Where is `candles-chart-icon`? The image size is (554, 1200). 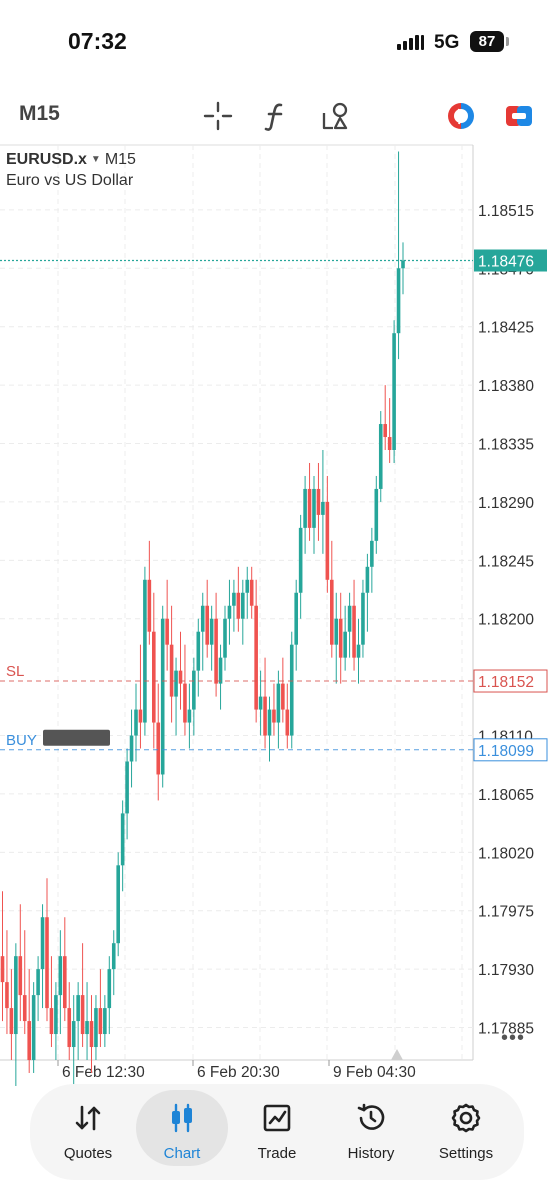
candles-chart-icon is located at coordinates (182, 1118).